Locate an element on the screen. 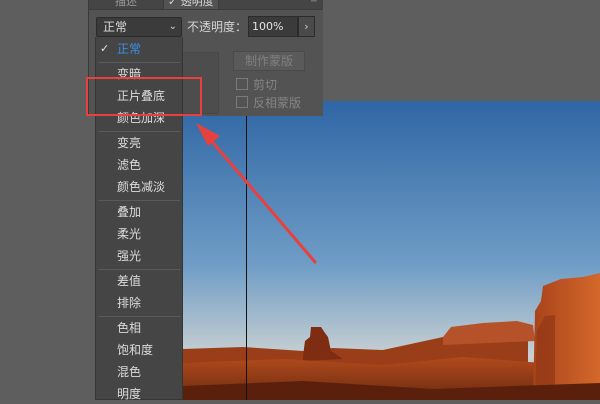 The image size is (600, 404). tab-description: 描述 is located at coordinates (126, 4).